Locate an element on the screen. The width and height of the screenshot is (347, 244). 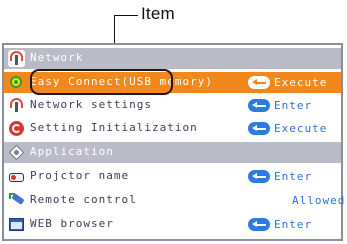
menu-item-web-browser: WEB browser Enter is located at coordinates (172, 224).